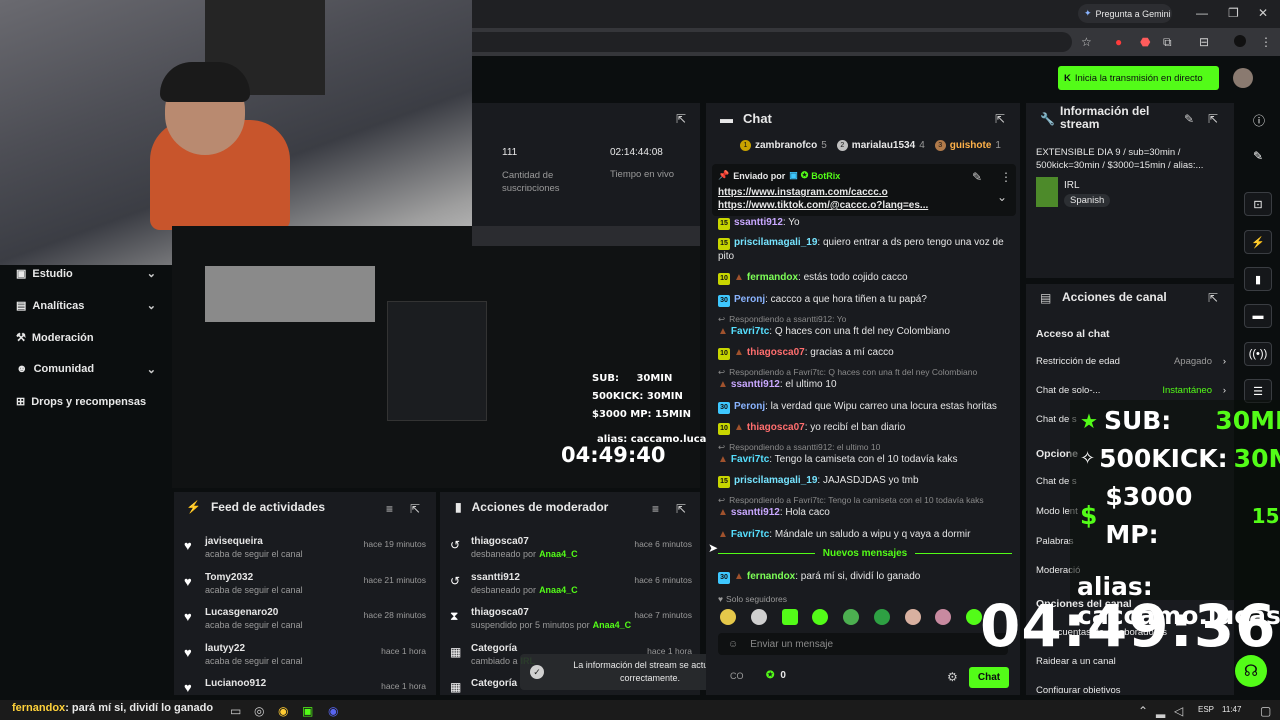 Image resolution: width=1280 pixels, height=720 pixels. Describe the element at coordinates (977, 177) in the screenshot. I see `pin-toggle-icon: ✎` at that location.